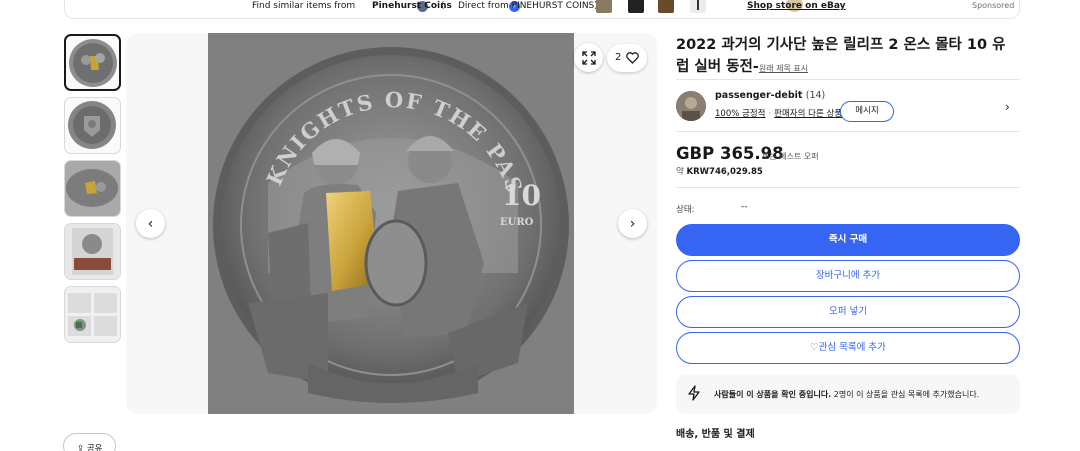 The height and width of the screenshot is (451, 1080). I want to click on heart-icon, so click(632, 58).